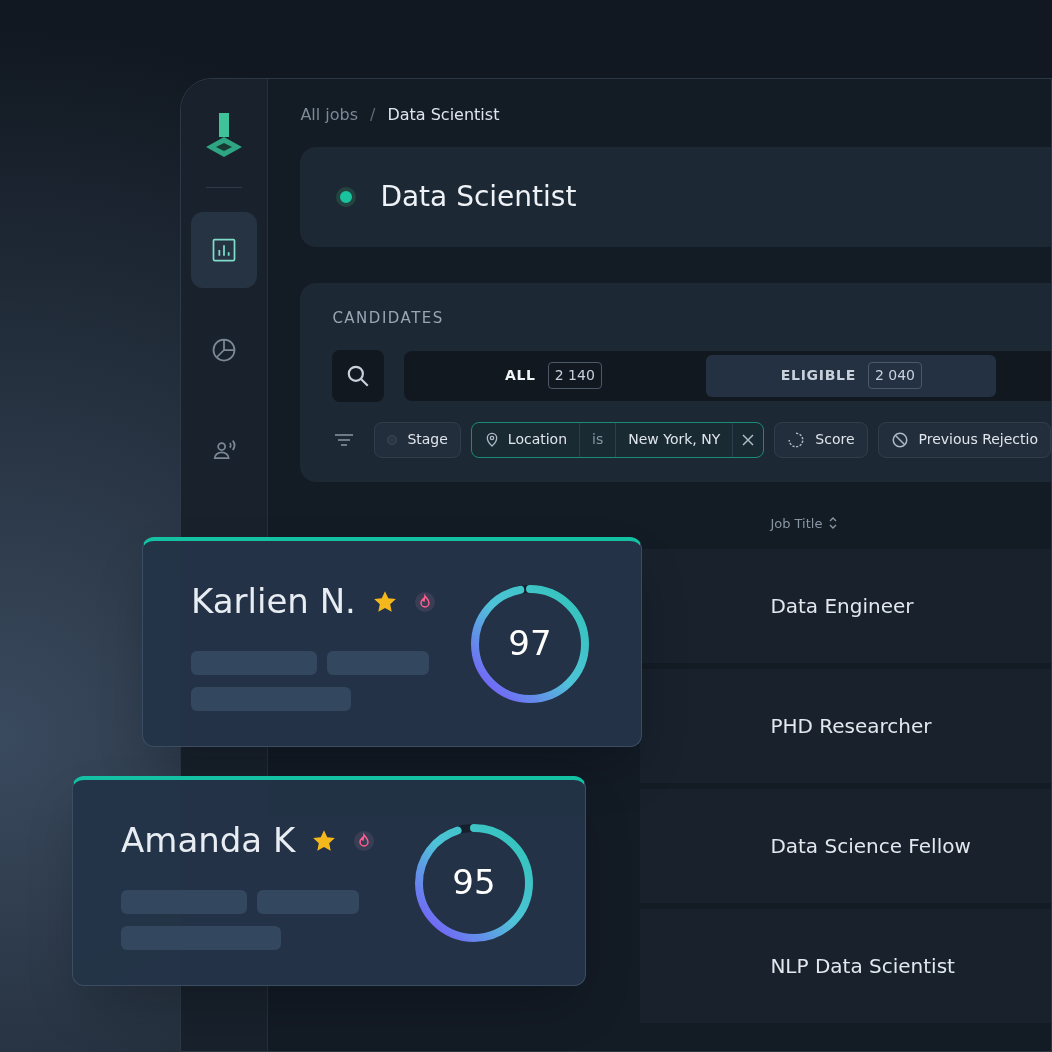 This screenshot has width=1052, height=1052. What do you see at coordinates (674, 439) in the screenshot?
I see `filter-value: New York, NY` at bounding box center [674, 439].